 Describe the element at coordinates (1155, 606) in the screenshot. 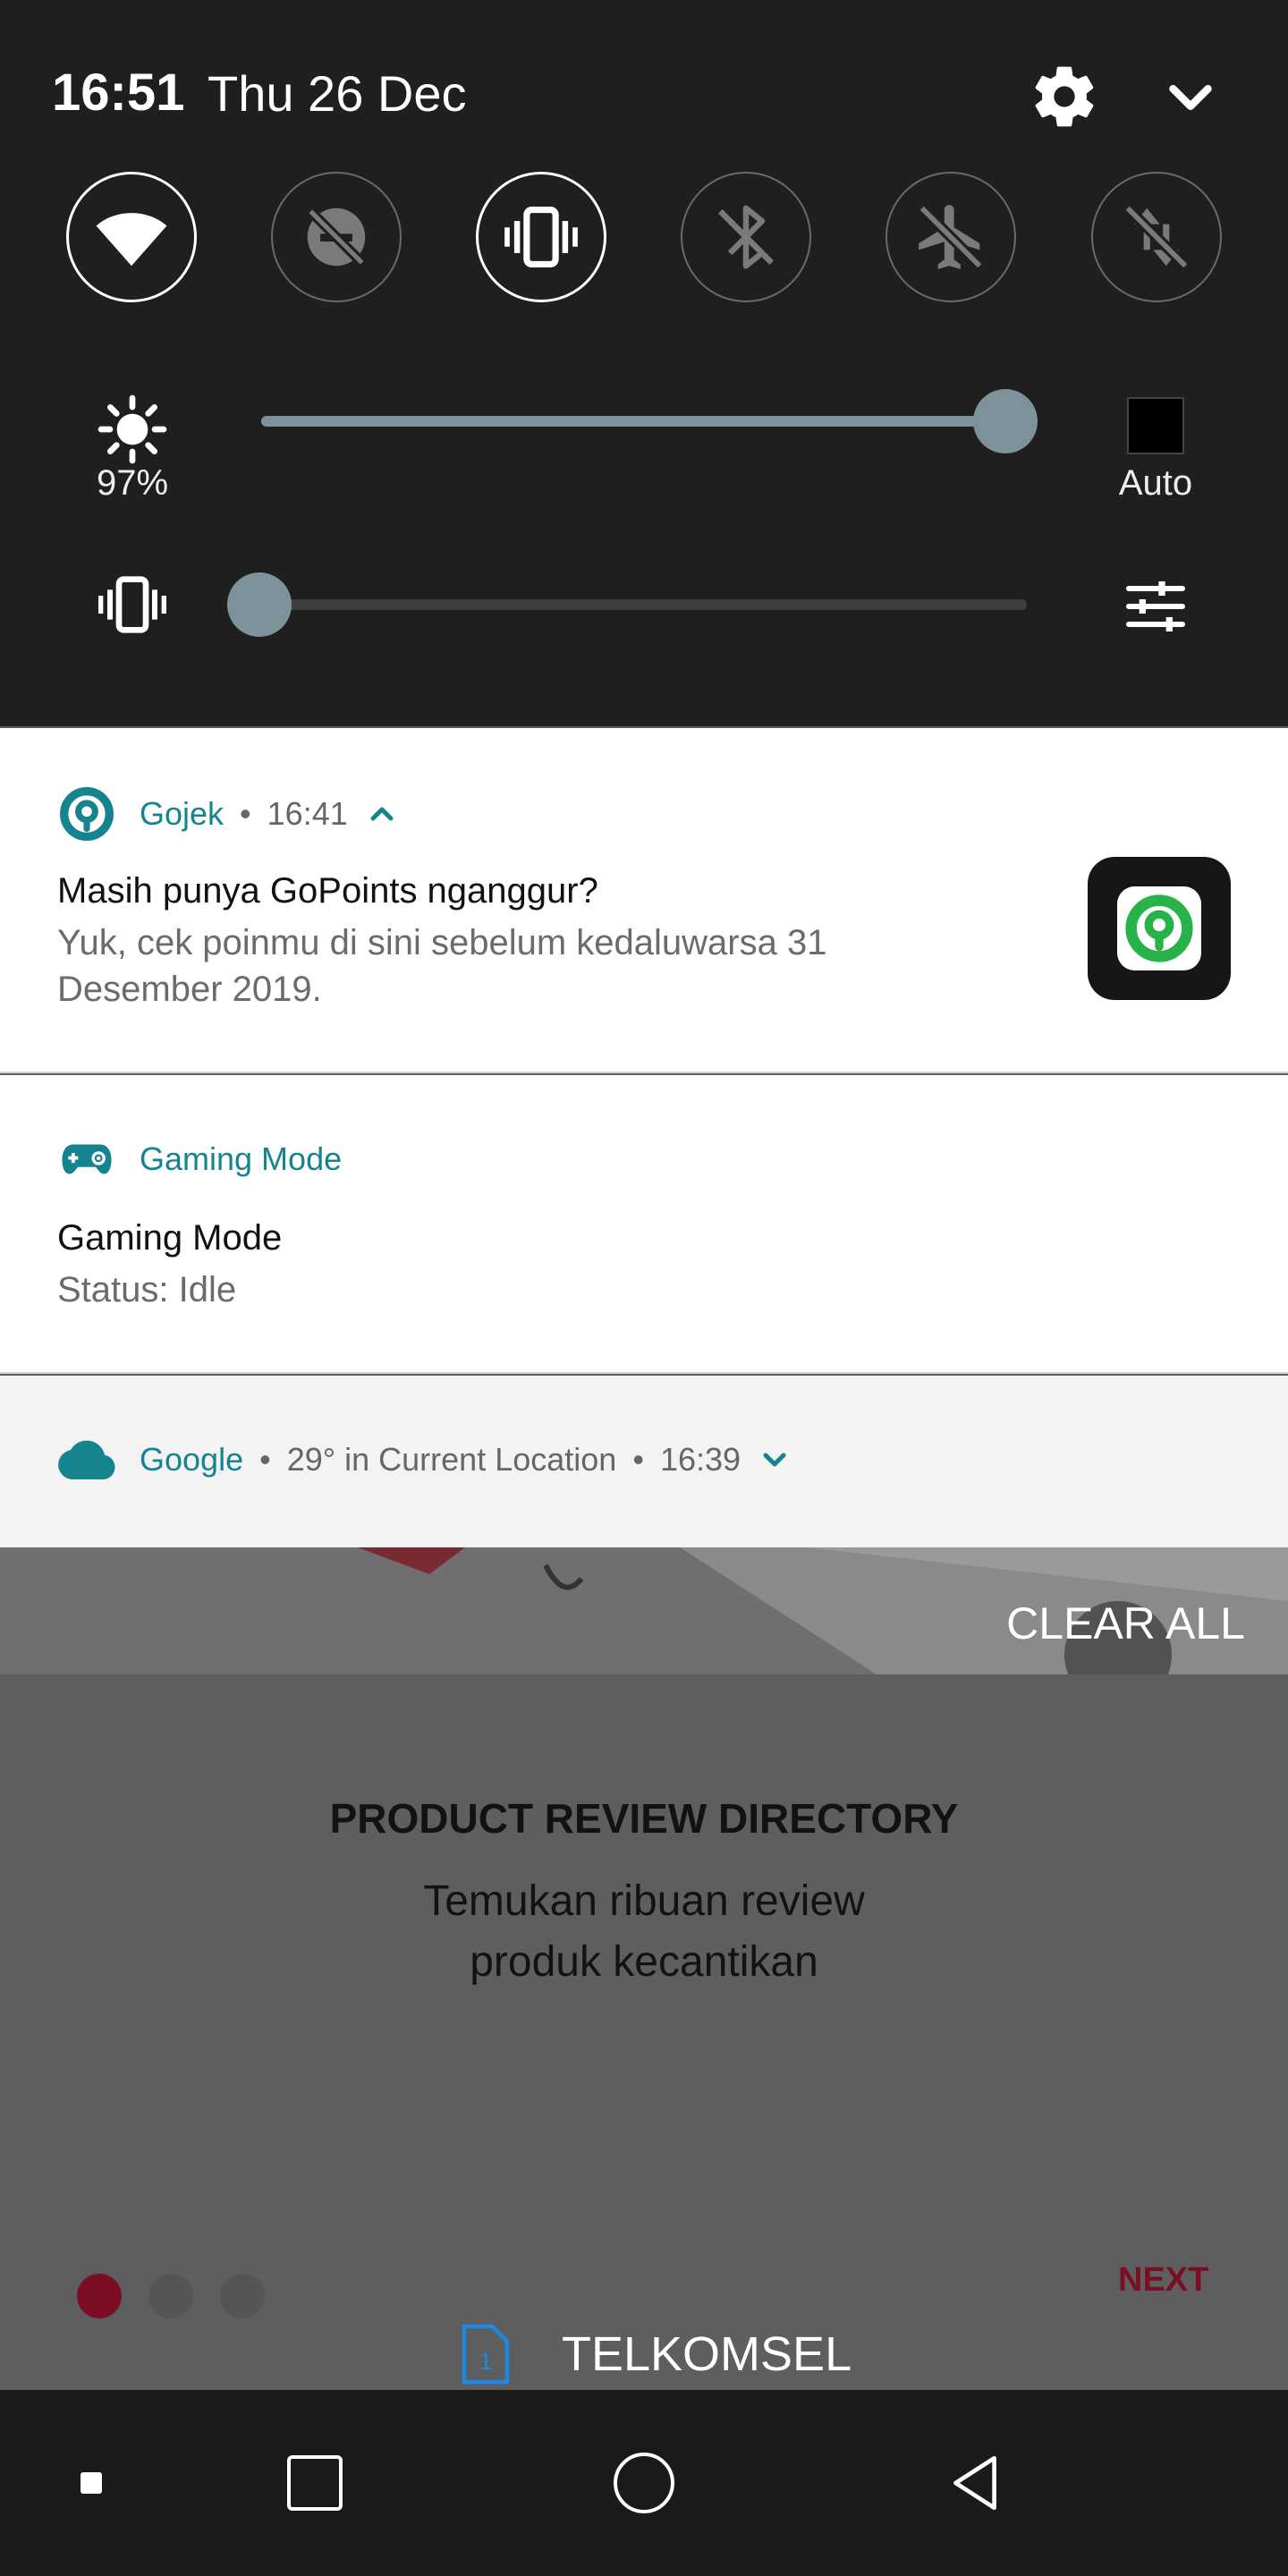

I see `sound-settings-tune-icon` at that location.